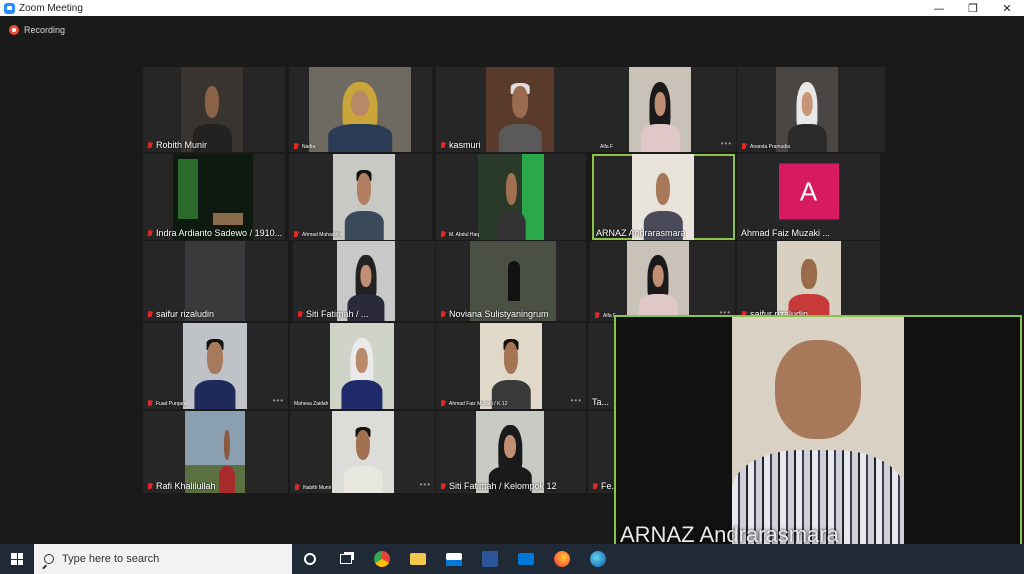  I want to click on windows-start-icon, so click(17, 559).